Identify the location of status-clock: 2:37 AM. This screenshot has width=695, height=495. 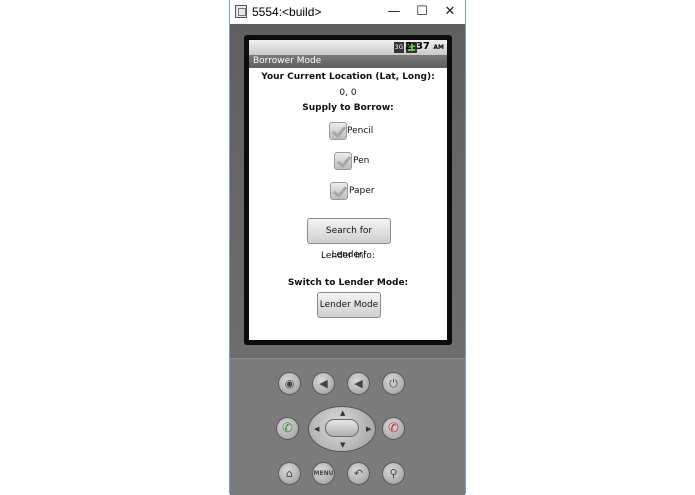
(424, 46).